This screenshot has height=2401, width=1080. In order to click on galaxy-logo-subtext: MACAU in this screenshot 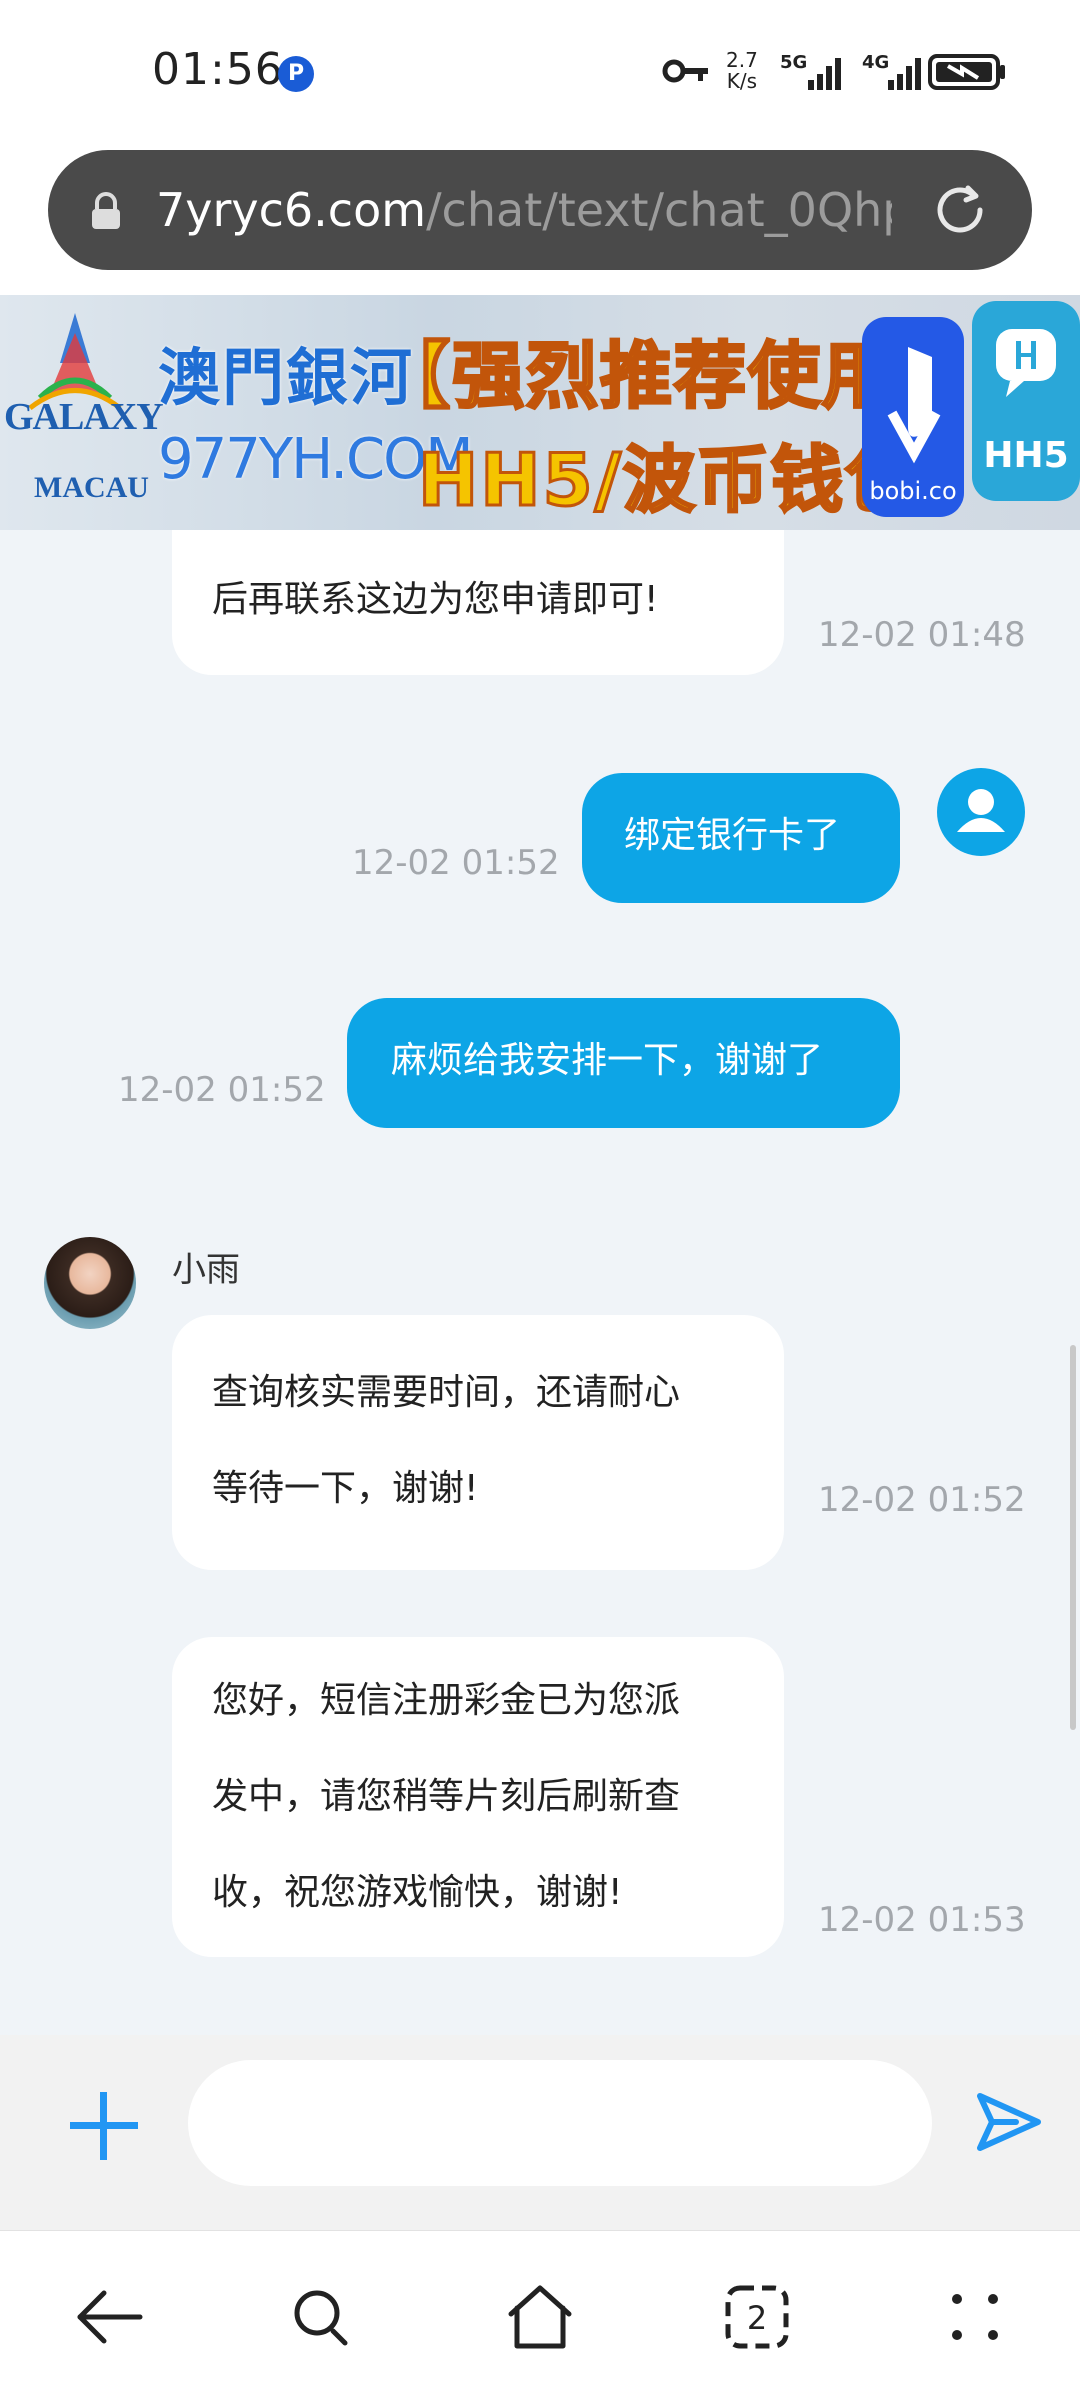, I will do `click(91, 487)`.